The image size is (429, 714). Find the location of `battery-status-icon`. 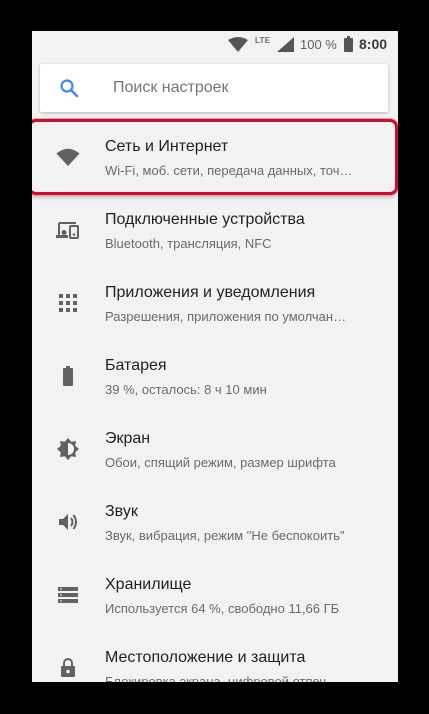

battery-status-icon is located at coordinates (348, 44).